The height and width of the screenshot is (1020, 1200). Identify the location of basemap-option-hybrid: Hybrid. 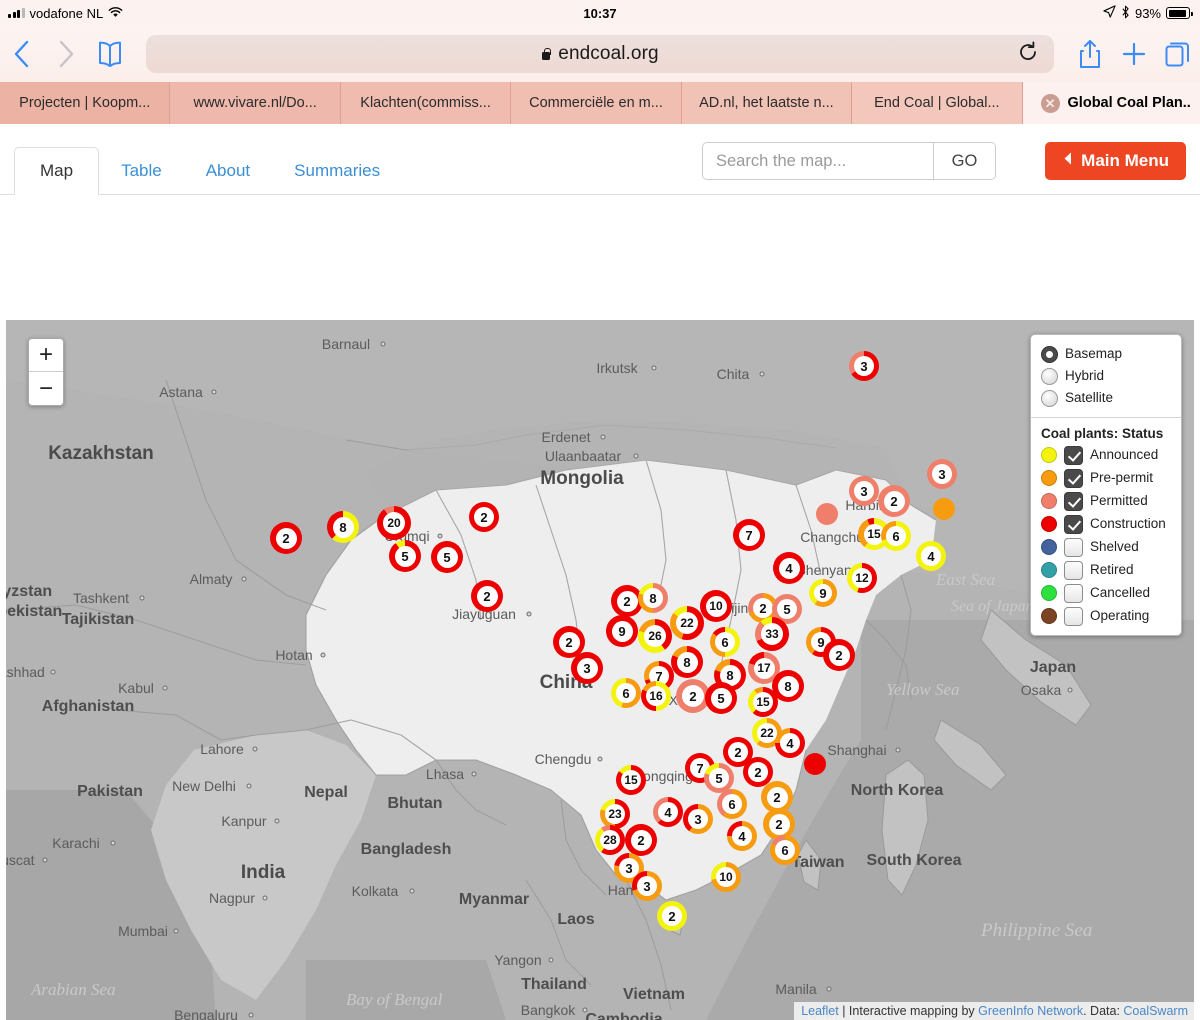
(1106, 376).